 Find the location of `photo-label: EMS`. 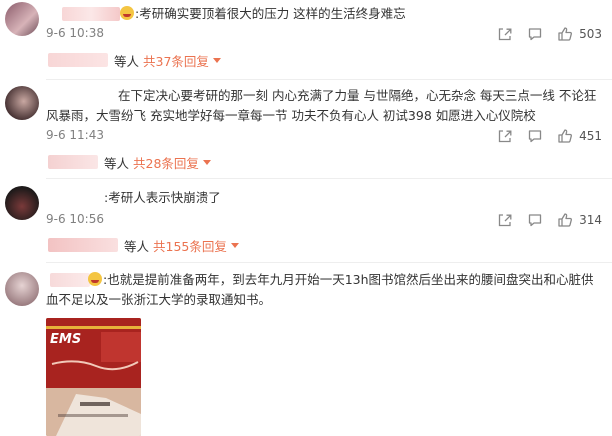

photo-label: EMS is located at coordinates (66, 339).